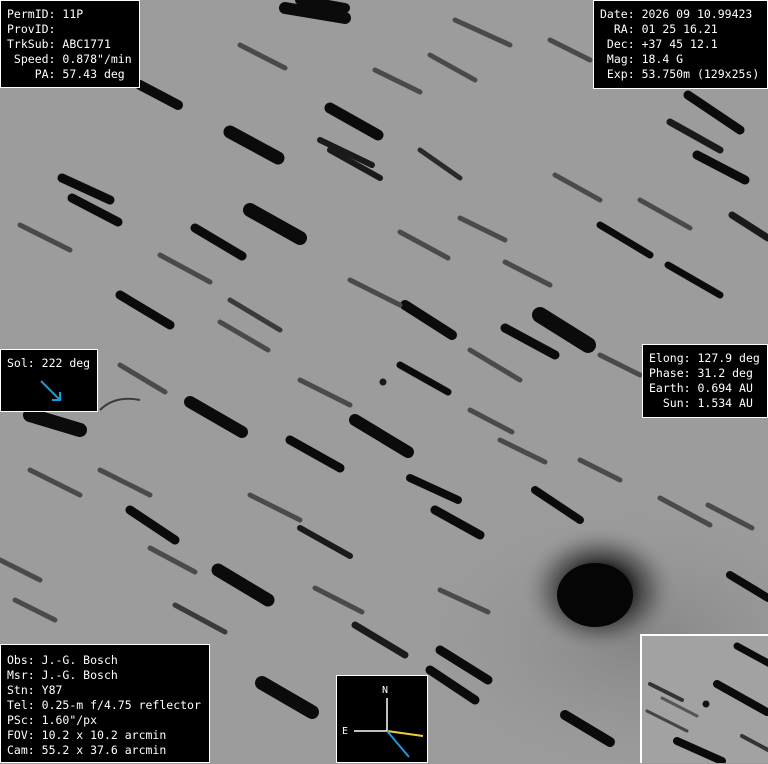 The height and width of the screenshot is (764, 768). I want to click on observation-info-row: Dec: +37 45 12.1, so click(683, 44).